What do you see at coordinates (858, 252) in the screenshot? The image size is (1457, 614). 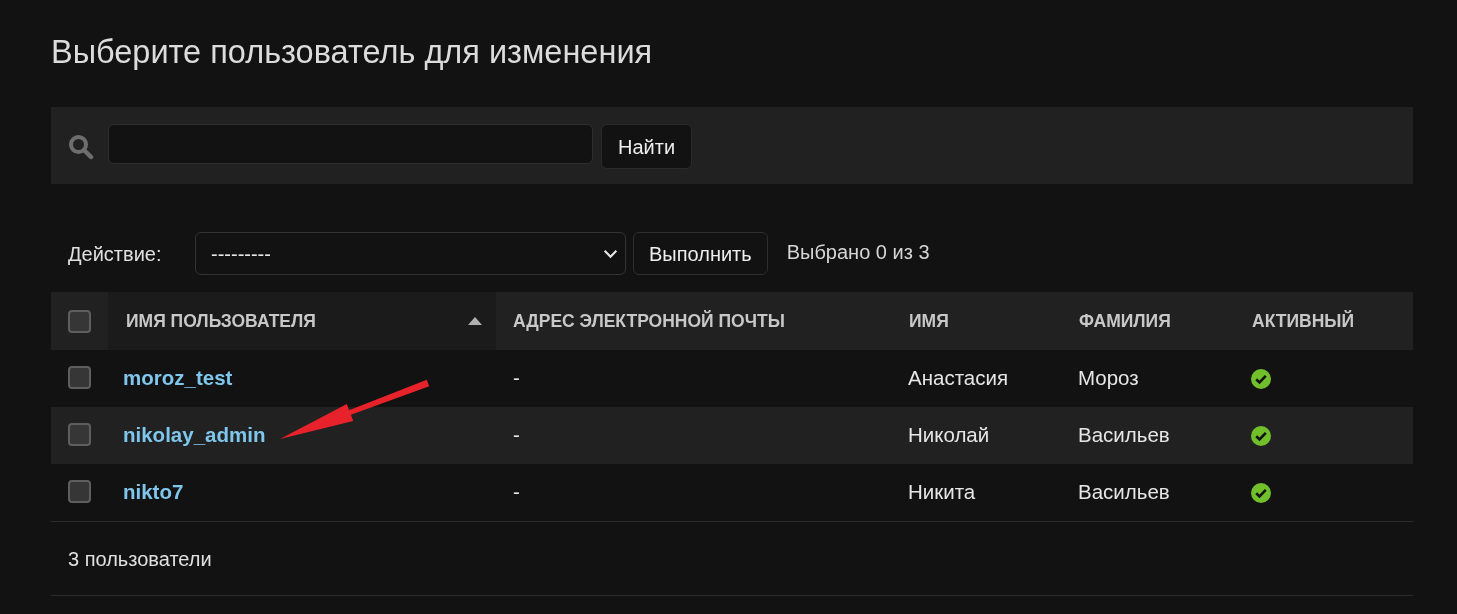 I see `selection-counter: Выбрано 0 из 3` at bounding box center [858, 252].